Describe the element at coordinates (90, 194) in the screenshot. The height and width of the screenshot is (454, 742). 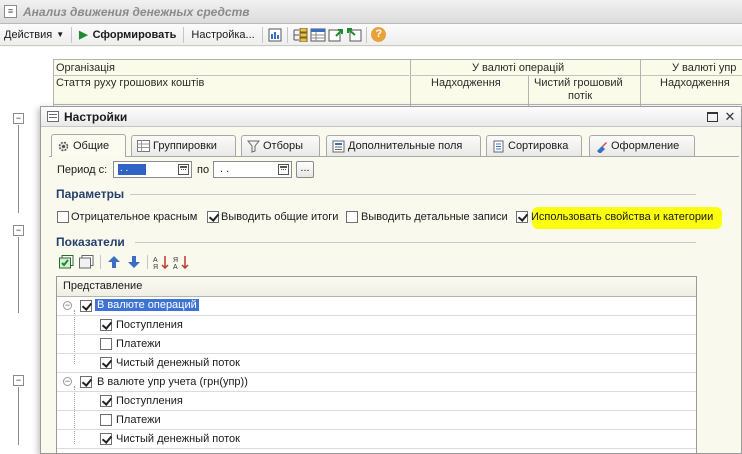
I see `parameters-section-title: Параметры` at that location.